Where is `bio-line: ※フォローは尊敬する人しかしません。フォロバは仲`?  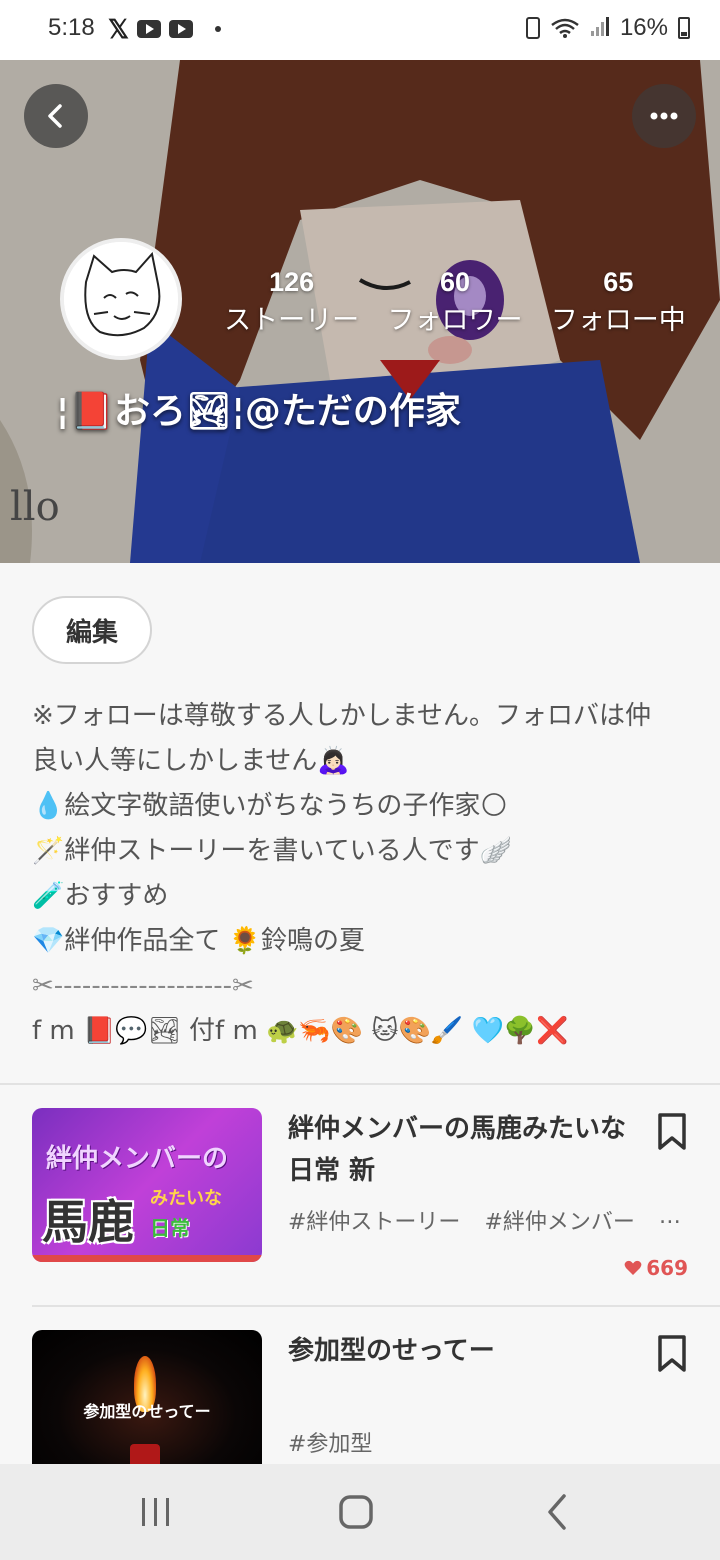
bio-line: ※フォローは尊敬する人しかしません。フォロバは仲 is located at coordinates (342, 716).